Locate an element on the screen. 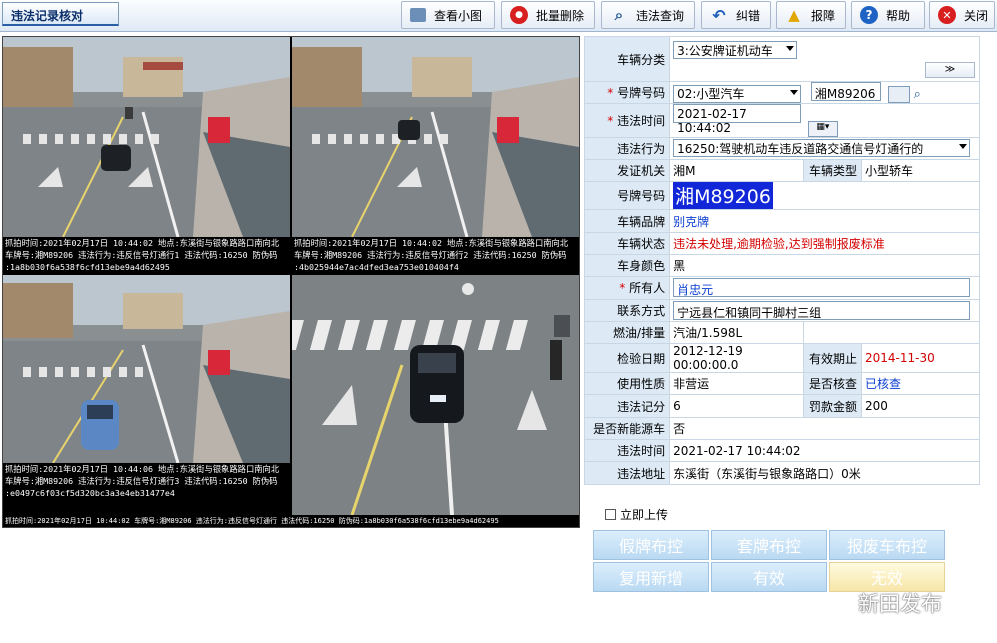  new-energy-value: 否 is located at coordinates (824, 428).